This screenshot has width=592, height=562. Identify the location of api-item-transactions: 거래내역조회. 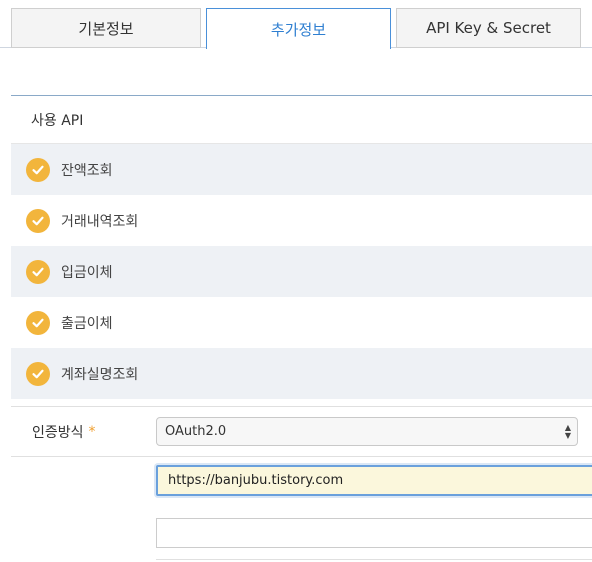
(301, 220).